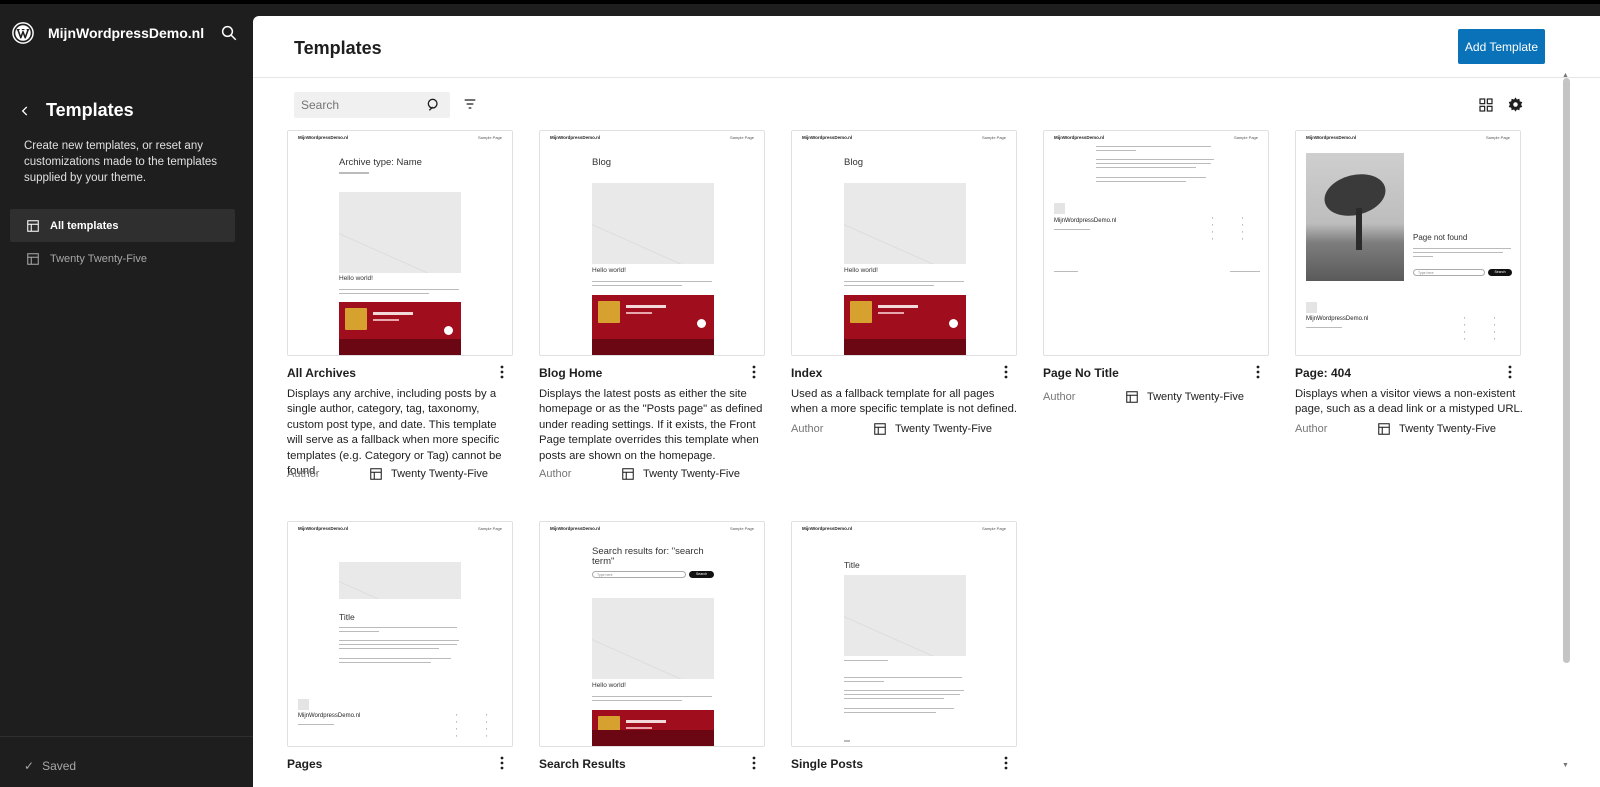  I want to click on back-to-design: Templates, so click(76, 110).